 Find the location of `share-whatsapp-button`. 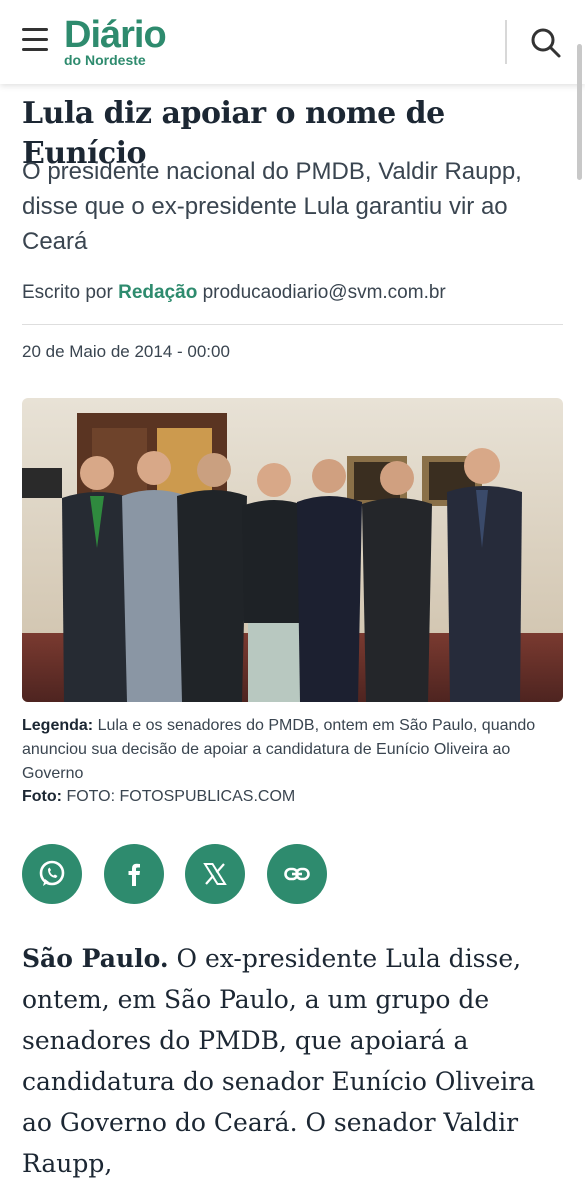

share-whatsapp-button is located at coordinates (52, 874).